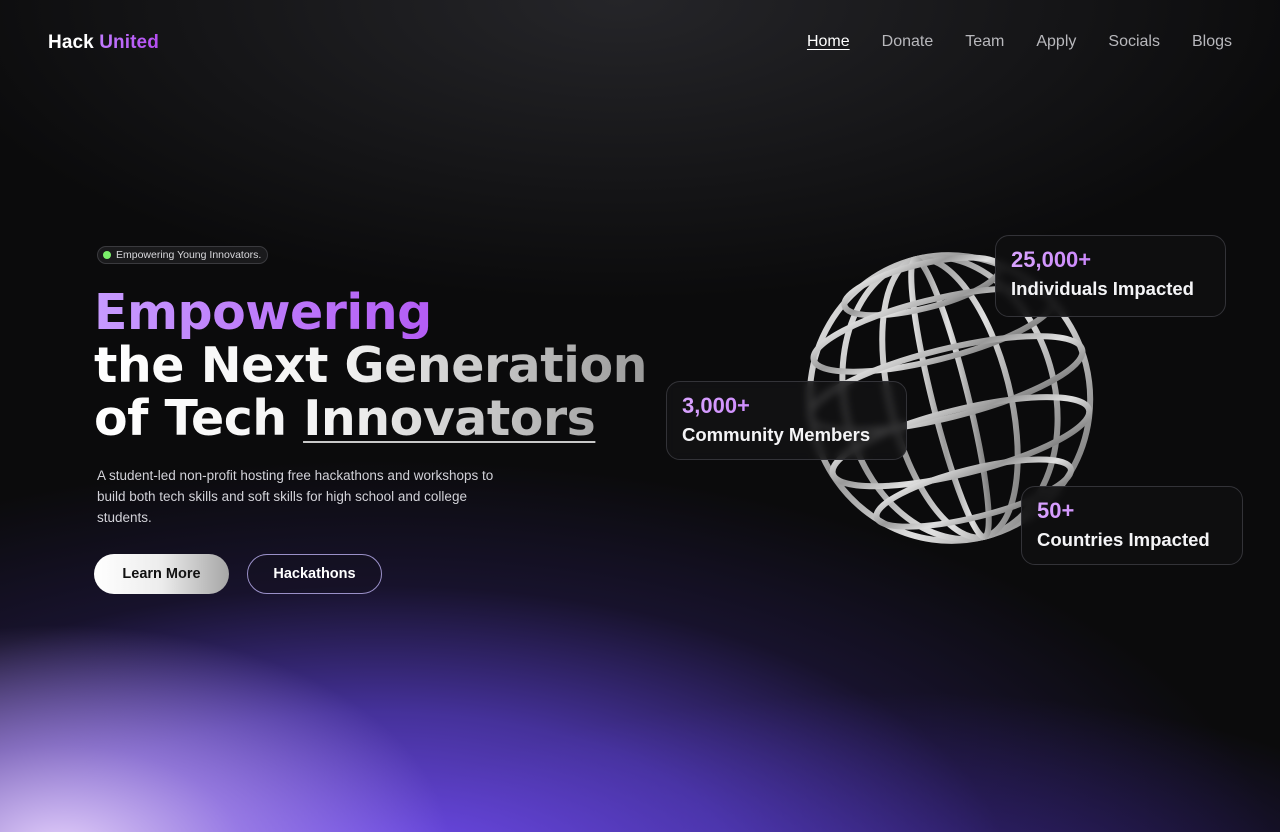 The image size is (1280, 832). Describe the element at coordinates (786, 420) in the screenshot. I see `stat-card-community: 3,000+ Community Members` at that location.